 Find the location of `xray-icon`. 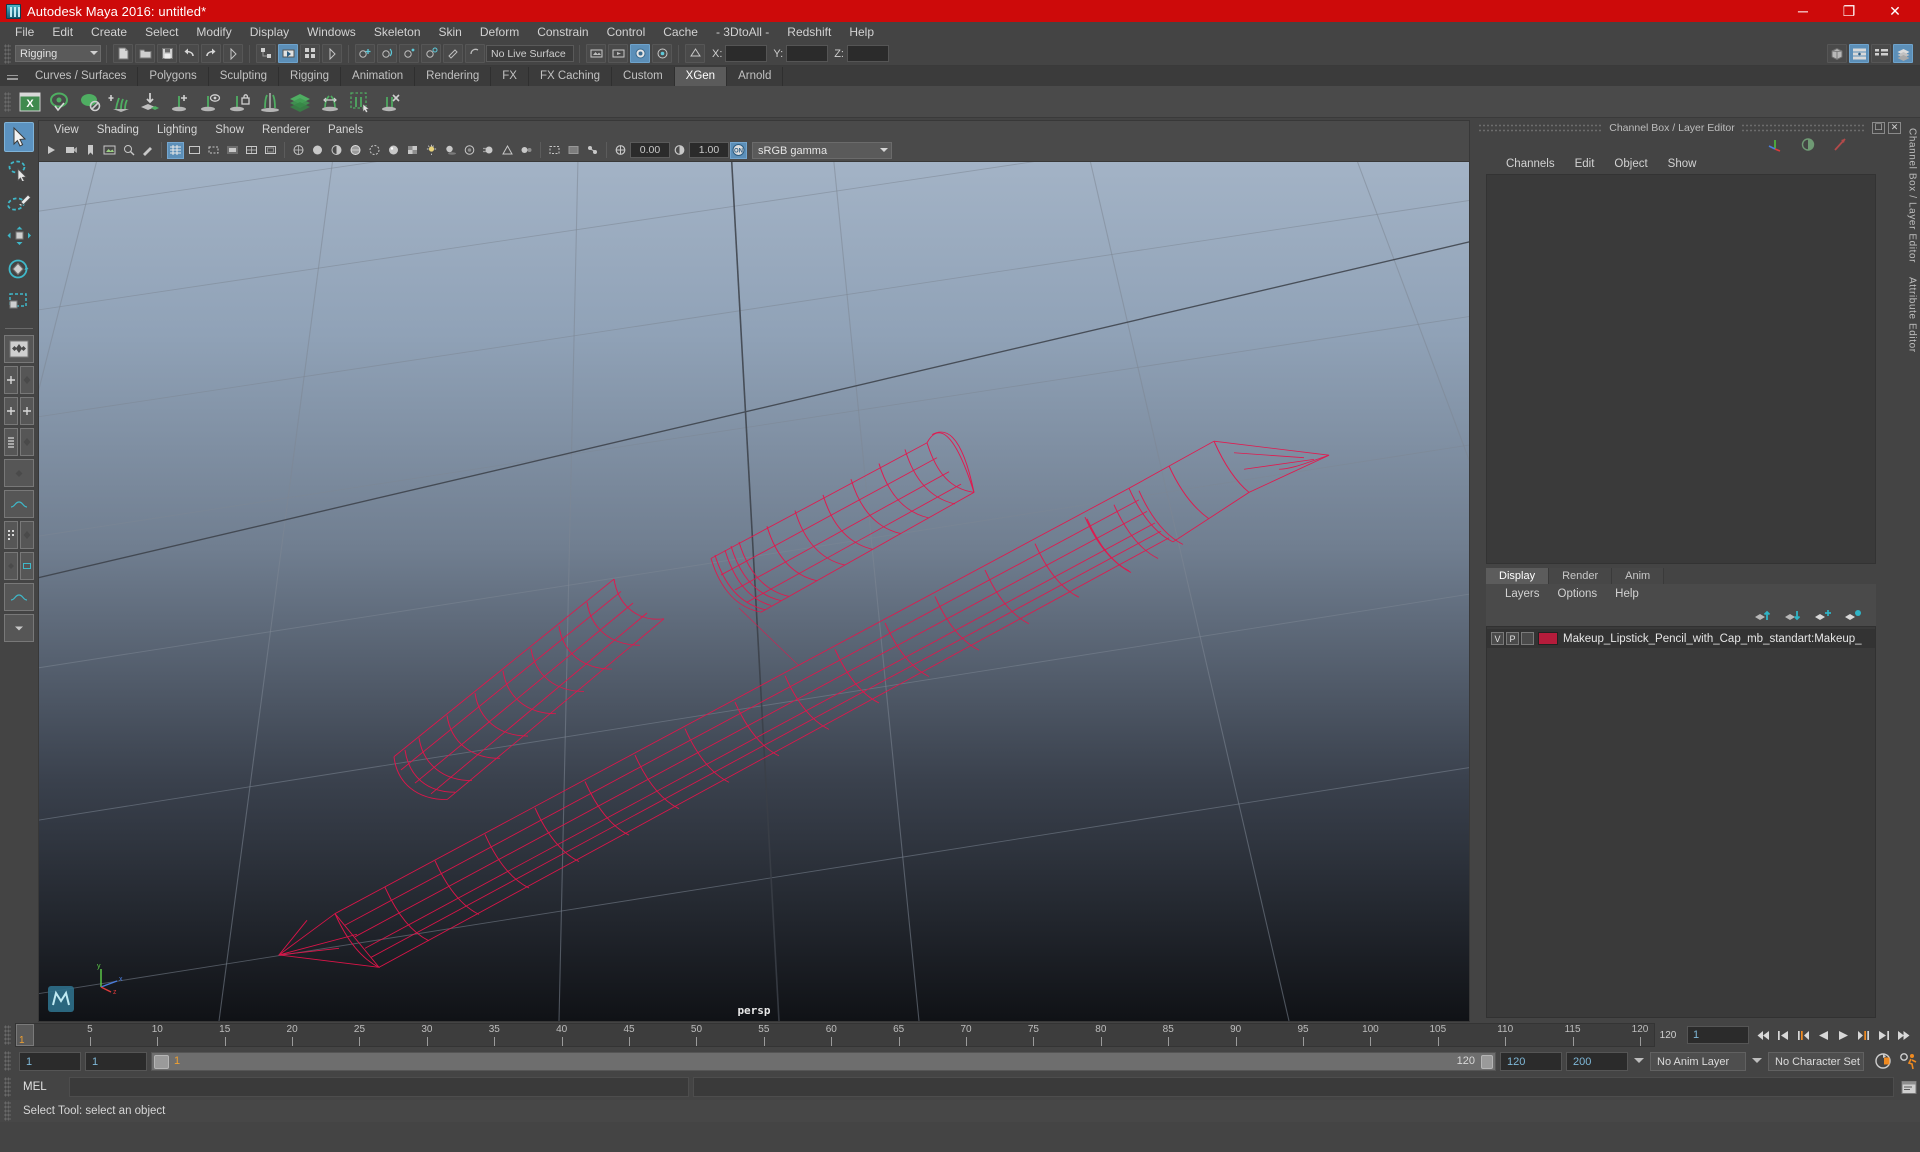

xray-icon is located at coordinates (573, 150).